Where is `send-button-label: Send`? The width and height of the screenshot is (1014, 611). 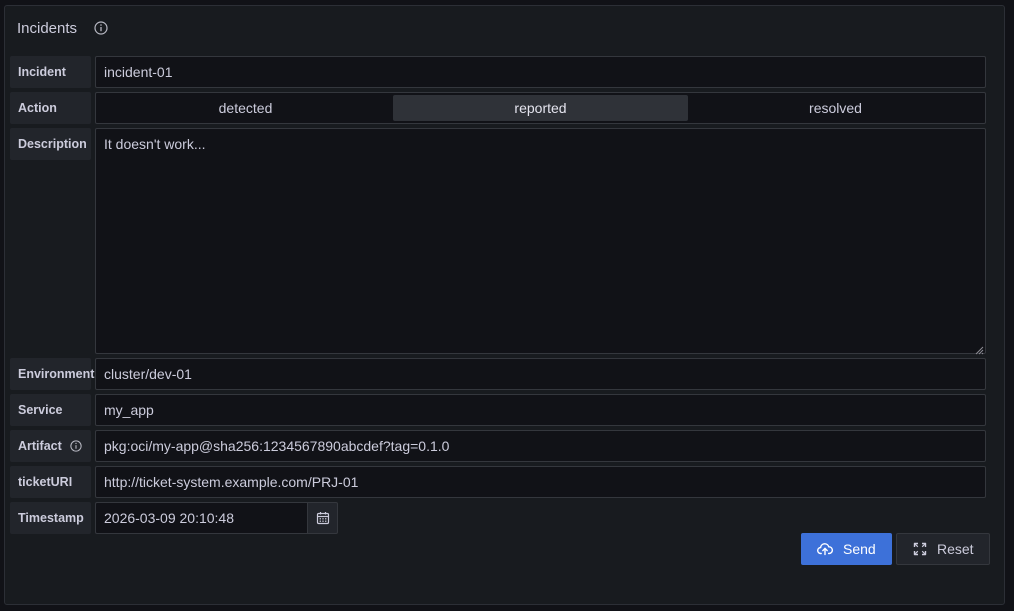 send-button-label: Send is located at coordinates (859, 549).